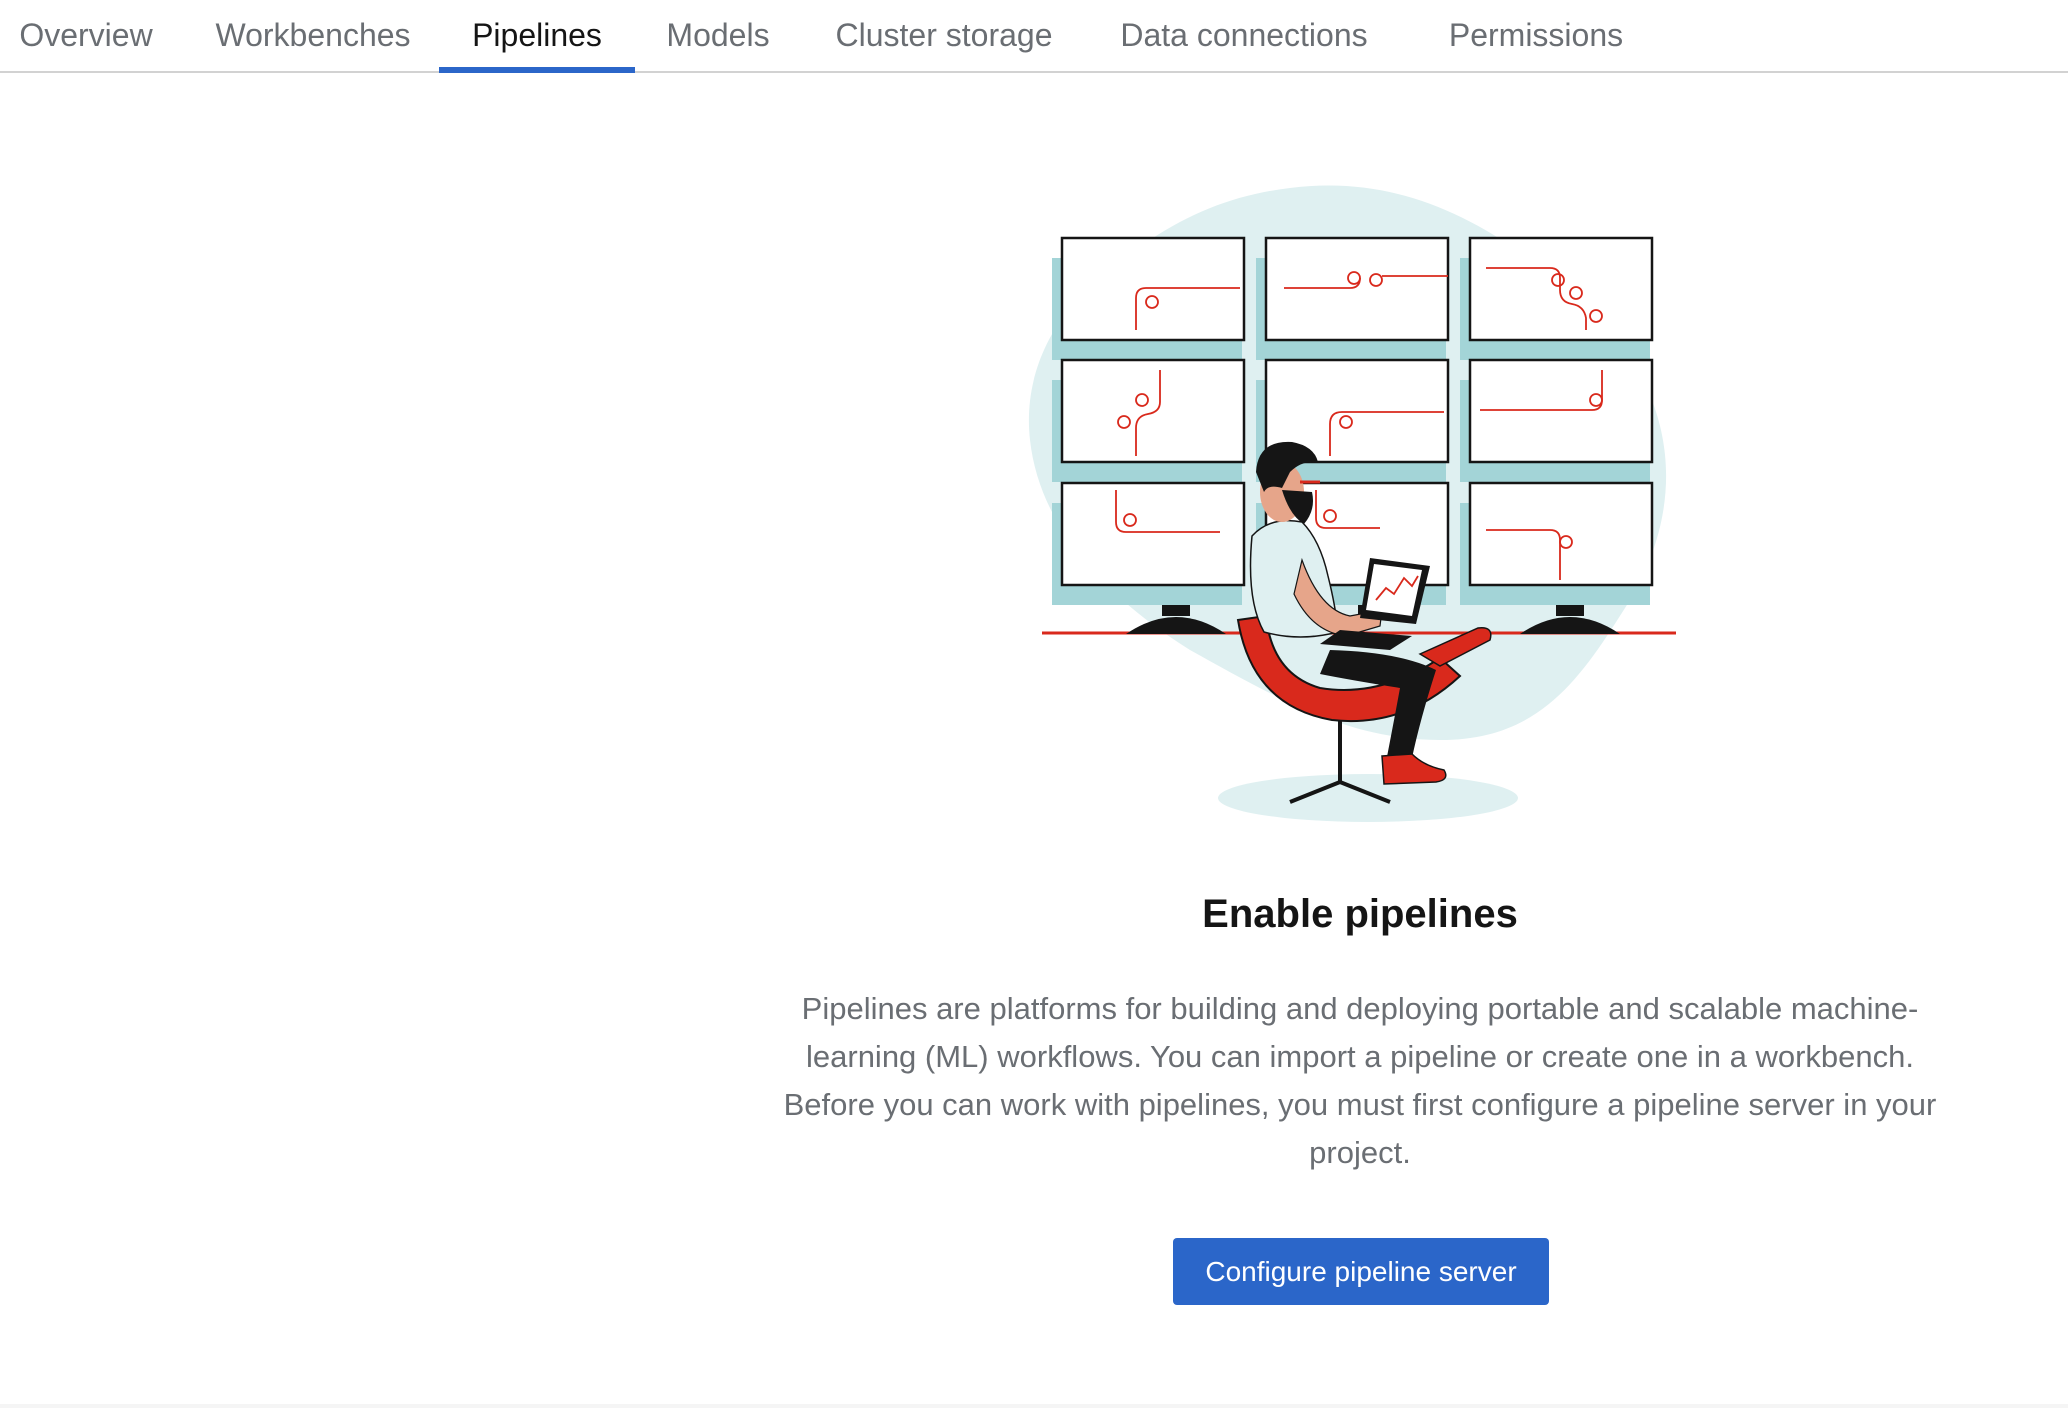 The width and height of the screenshot is (2068, 1408). Describe the element at coordinates (1360, 914) in the screenshot. I see `empty-state-title: Enable pipelines` at that location.